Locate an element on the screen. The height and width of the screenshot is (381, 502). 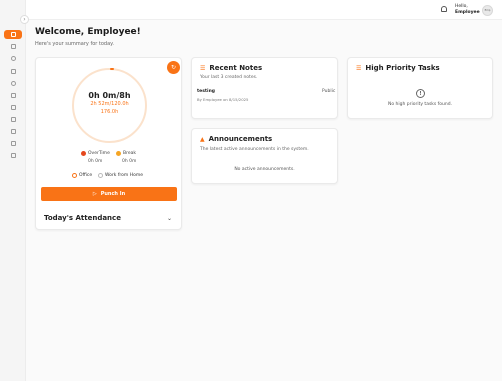
sidebar-item-tasks is located at coordinates (13, 119).